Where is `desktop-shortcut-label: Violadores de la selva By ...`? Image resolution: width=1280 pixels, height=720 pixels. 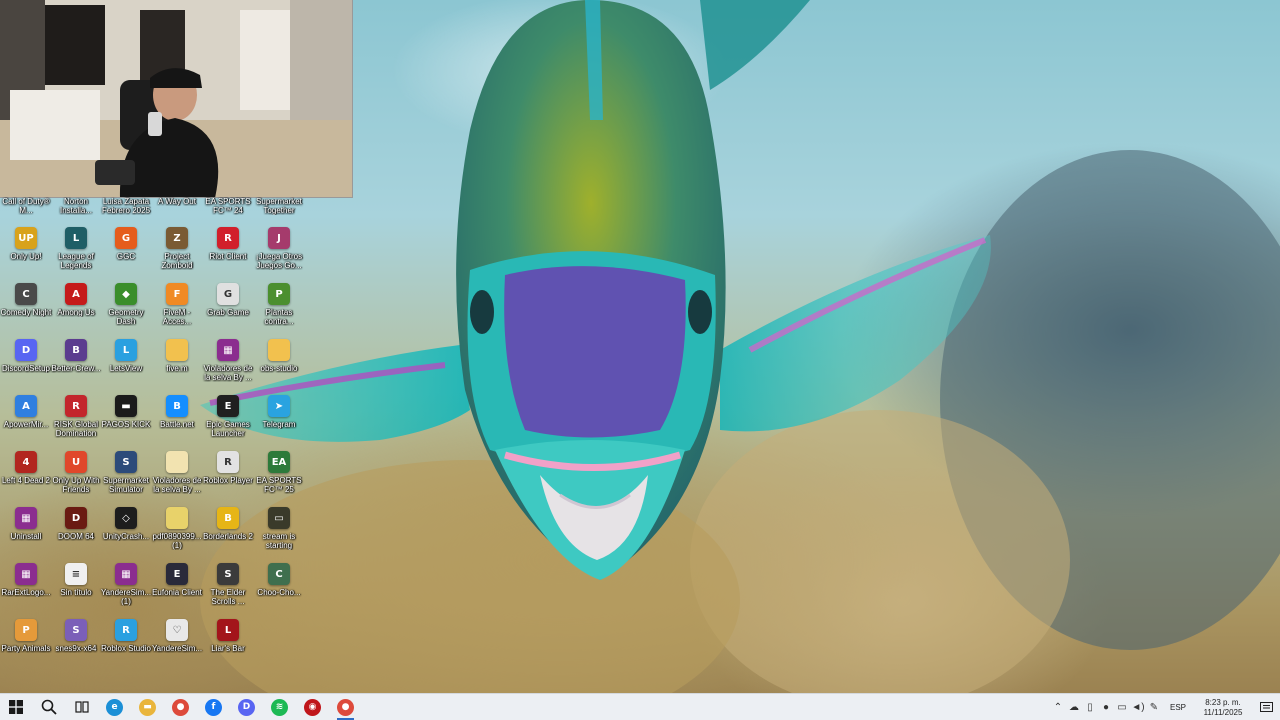 desktop-shortcut-label: Violadores de la selva By ... is located at coordinates (177, 485).